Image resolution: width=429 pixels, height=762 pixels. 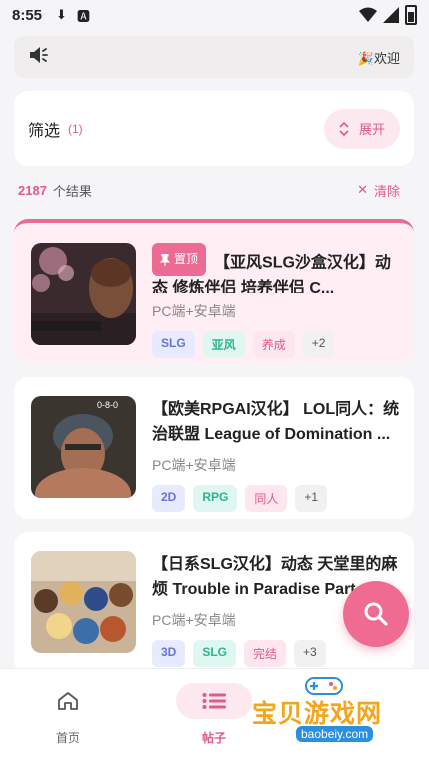 I want to click on announcement-icon, so click(x=38, y=57).